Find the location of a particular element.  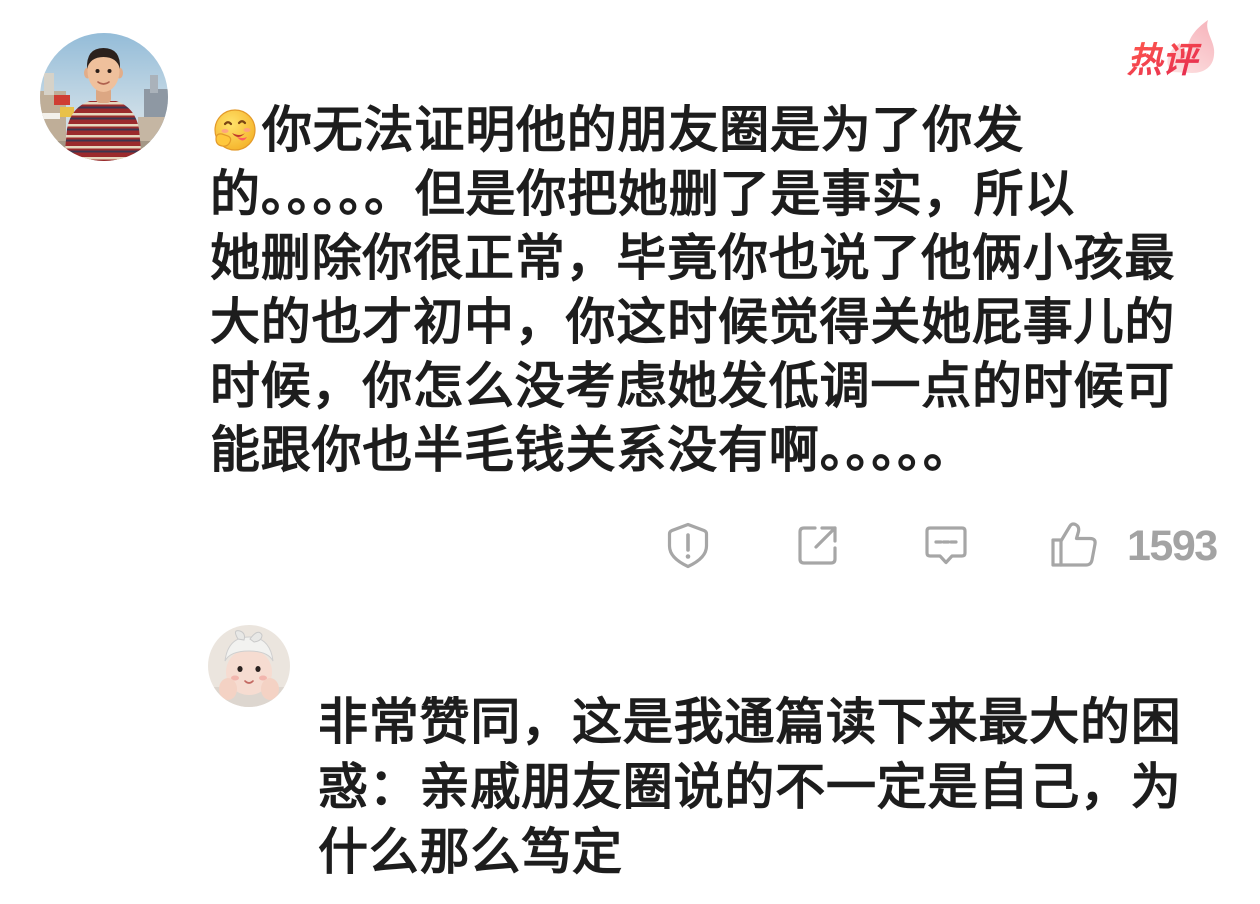

reply-avatar is located at coordinates (249, 666).